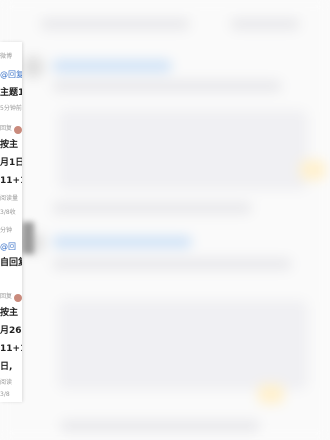 This screenshot has height=440, width=330. What do you see at coordinates (160, 426) in the screenshot?
I see `bg-footer-bar` at bounding box center [160, 426].